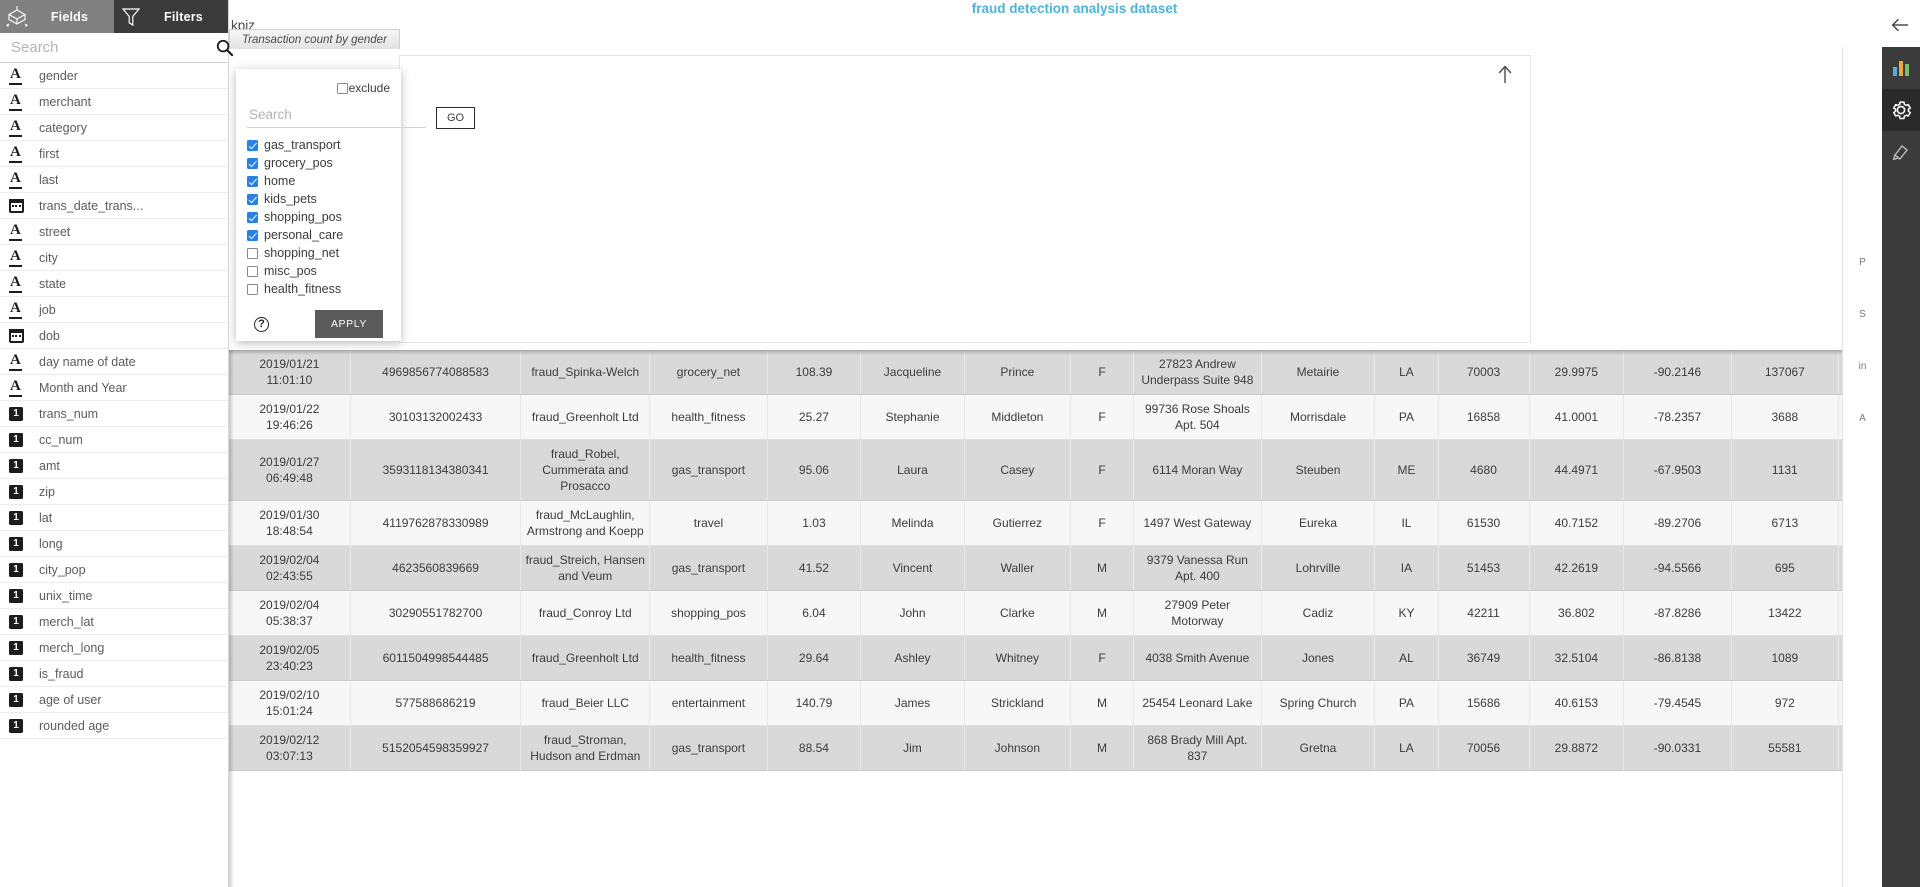 This screenshot has height=887, width=1920. I want to click on table-cell: 25454 Leonard Lake, so click(1197, 703).